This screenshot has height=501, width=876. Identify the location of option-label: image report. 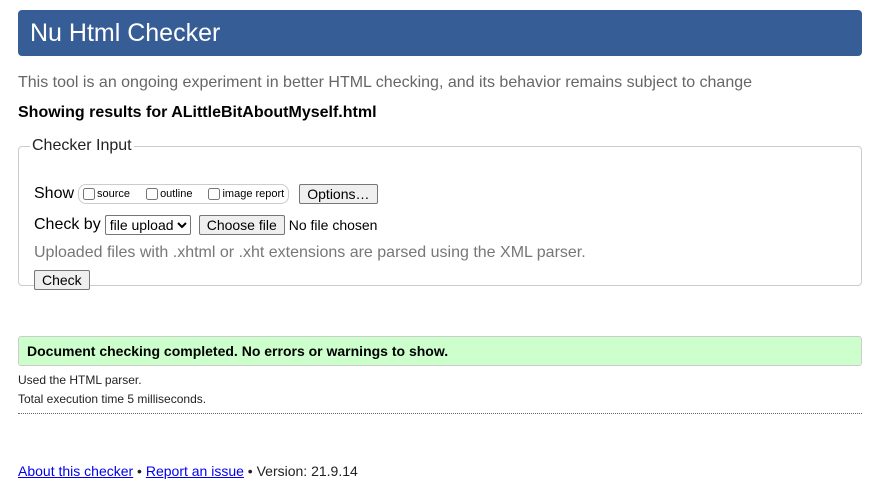
(253, 194).